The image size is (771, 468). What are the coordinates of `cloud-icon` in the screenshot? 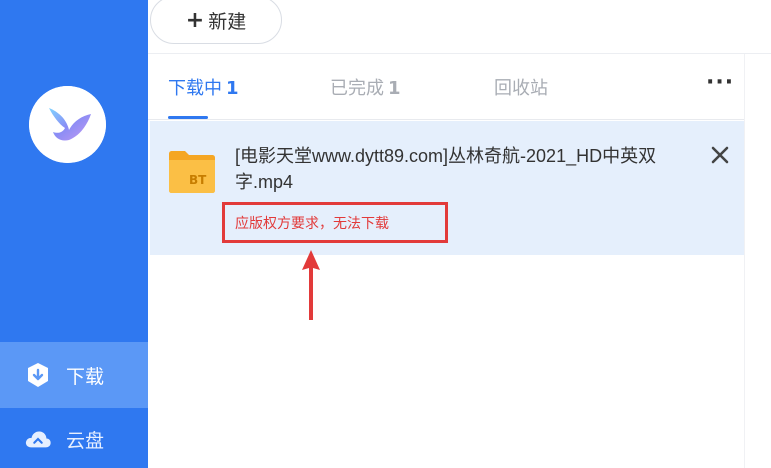 It's located at (38, 439).